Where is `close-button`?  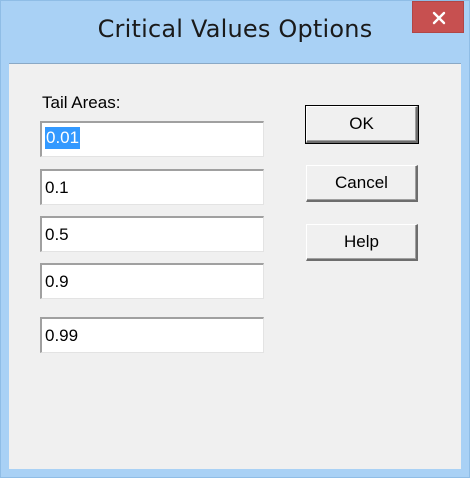
close-button is located at coordinates (438, 17).